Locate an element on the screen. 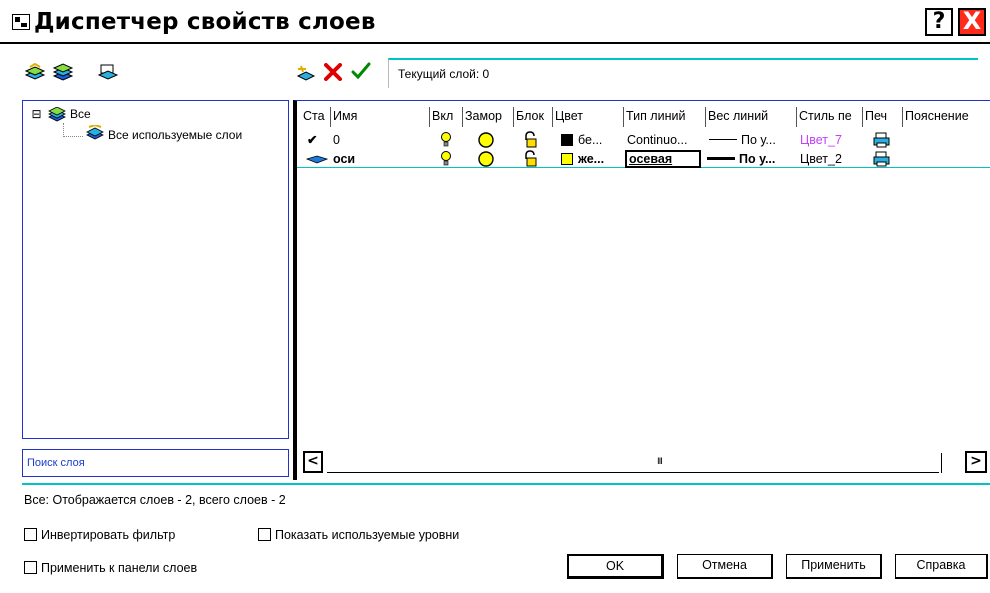 The image size is (990, 593). show-used-checkbox: Показать используемые уровни is located at coordinates (358, 535).